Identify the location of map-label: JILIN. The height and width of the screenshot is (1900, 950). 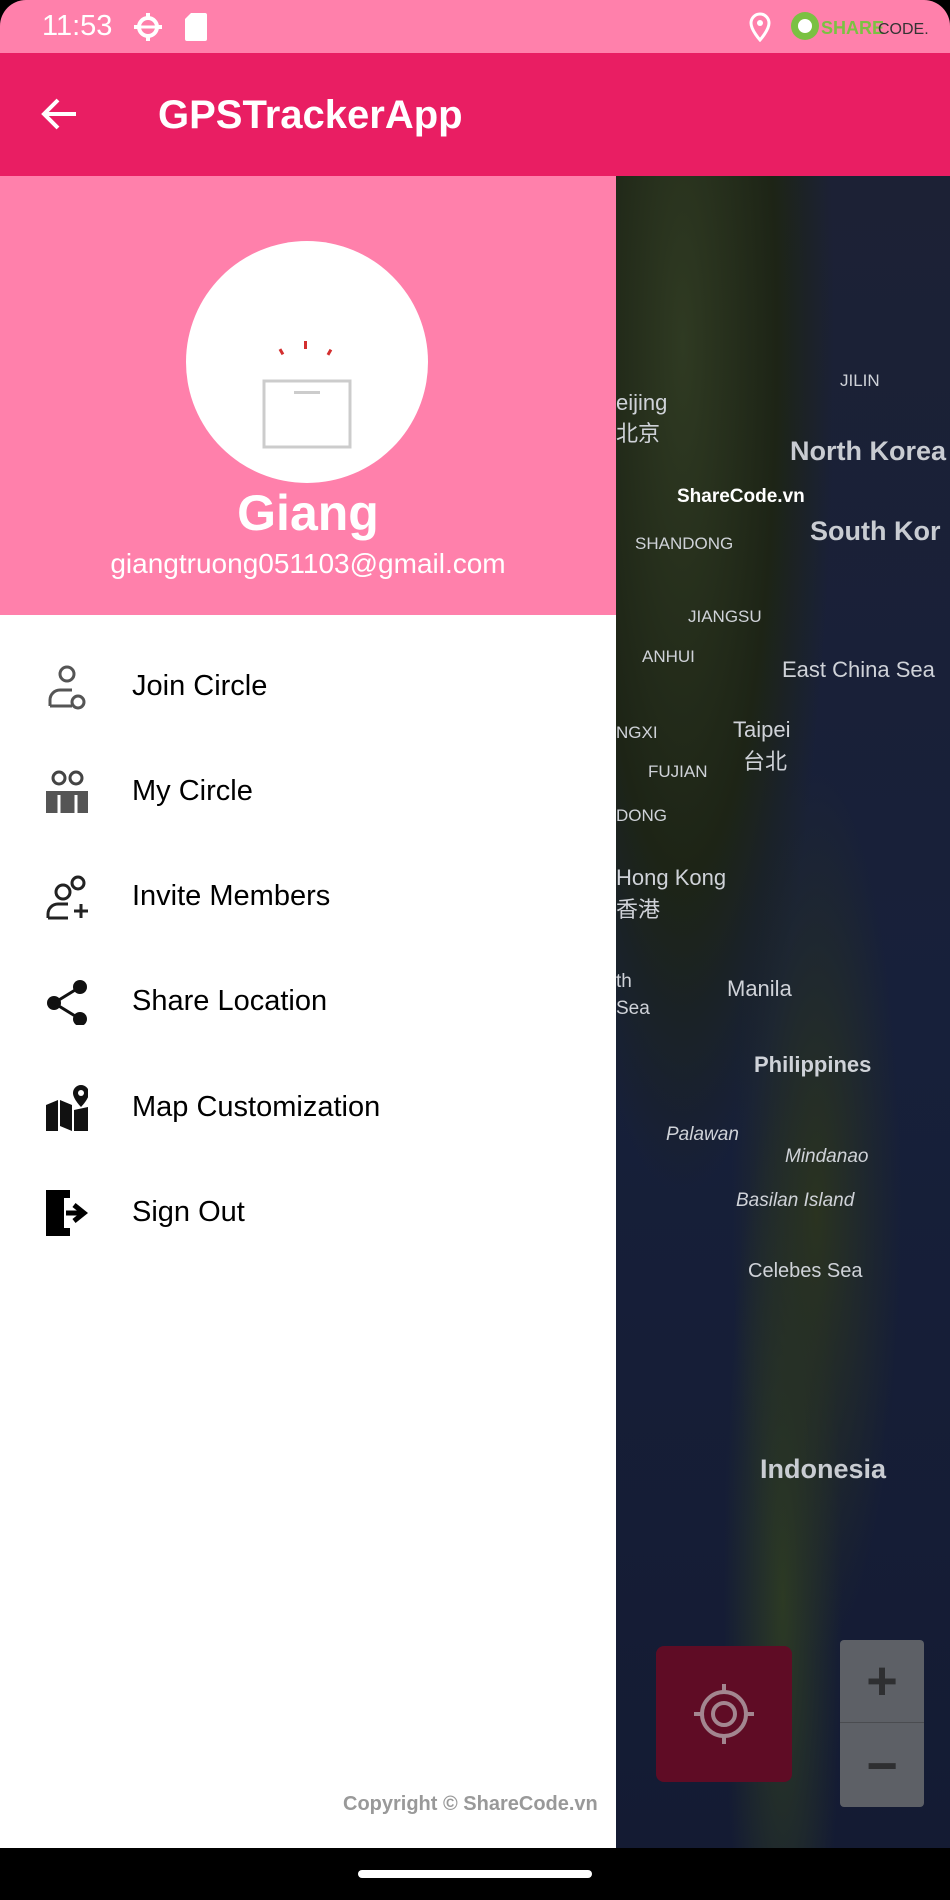
(860, 380).